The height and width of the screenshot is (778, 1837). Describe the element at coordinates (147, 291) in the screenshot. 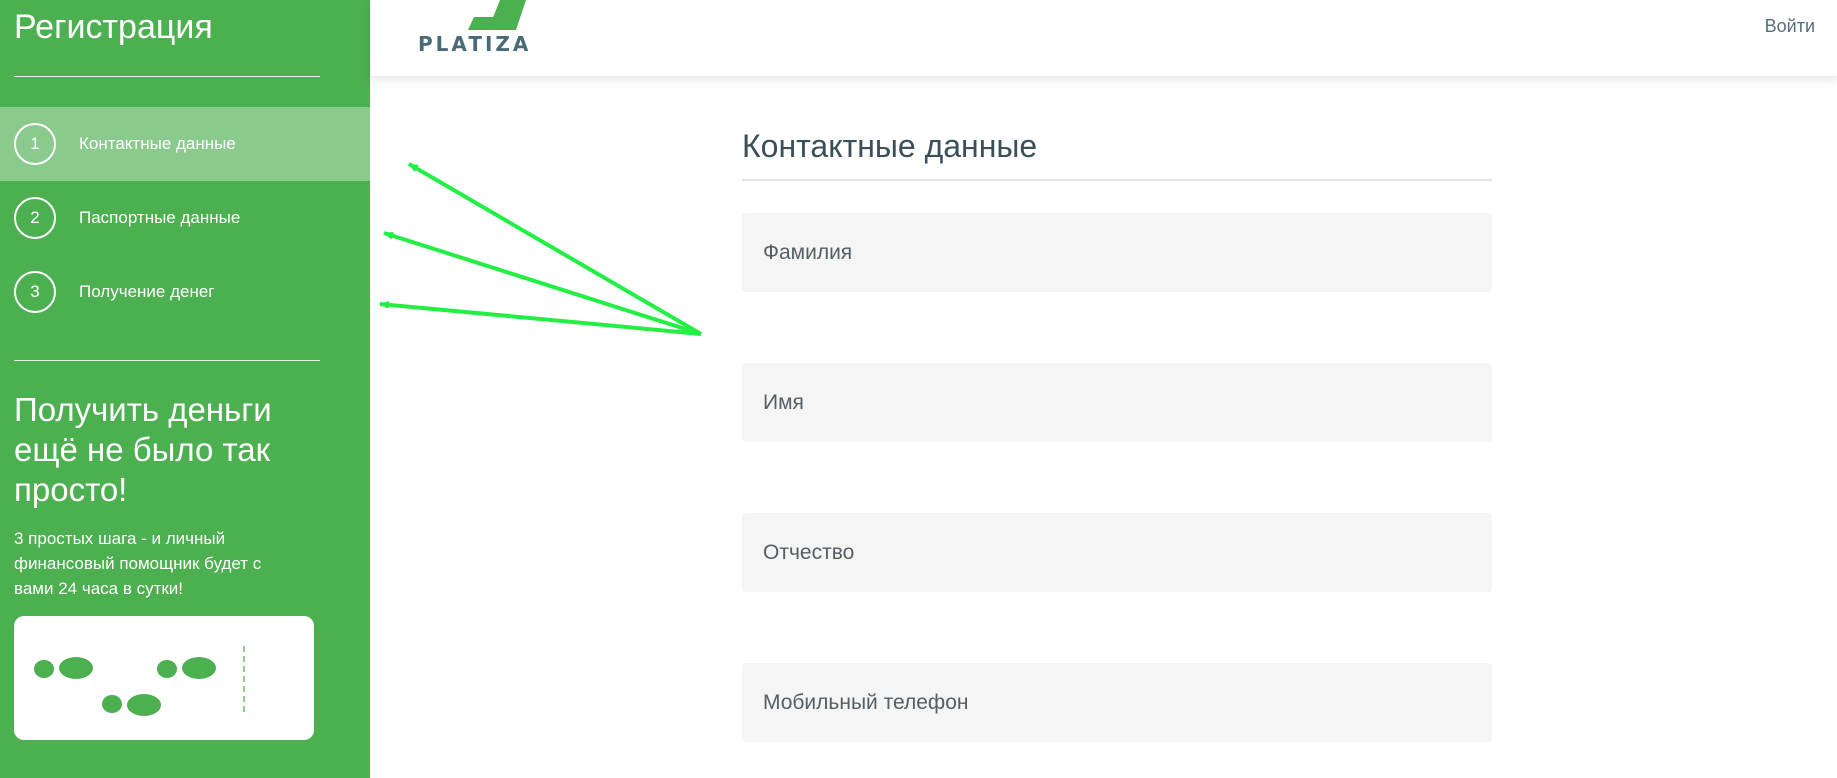

I see `step-label: Получение денег` at that location.